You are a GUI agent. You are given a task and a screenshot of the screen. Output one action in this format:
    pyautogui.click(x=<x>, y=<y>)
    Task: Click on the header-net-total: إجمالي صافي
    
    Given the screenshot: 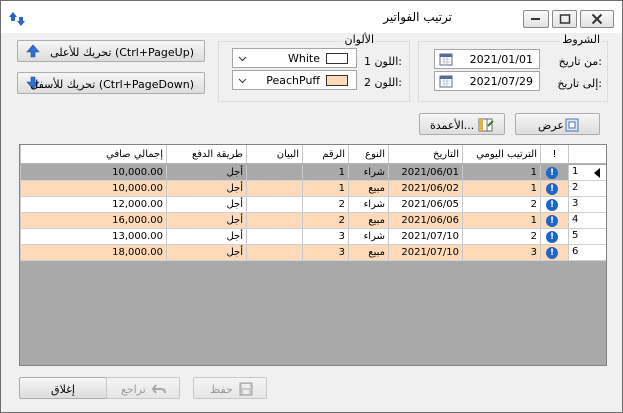 What is the action you would take?
    pyautogui.click(x=93, y=154)
    